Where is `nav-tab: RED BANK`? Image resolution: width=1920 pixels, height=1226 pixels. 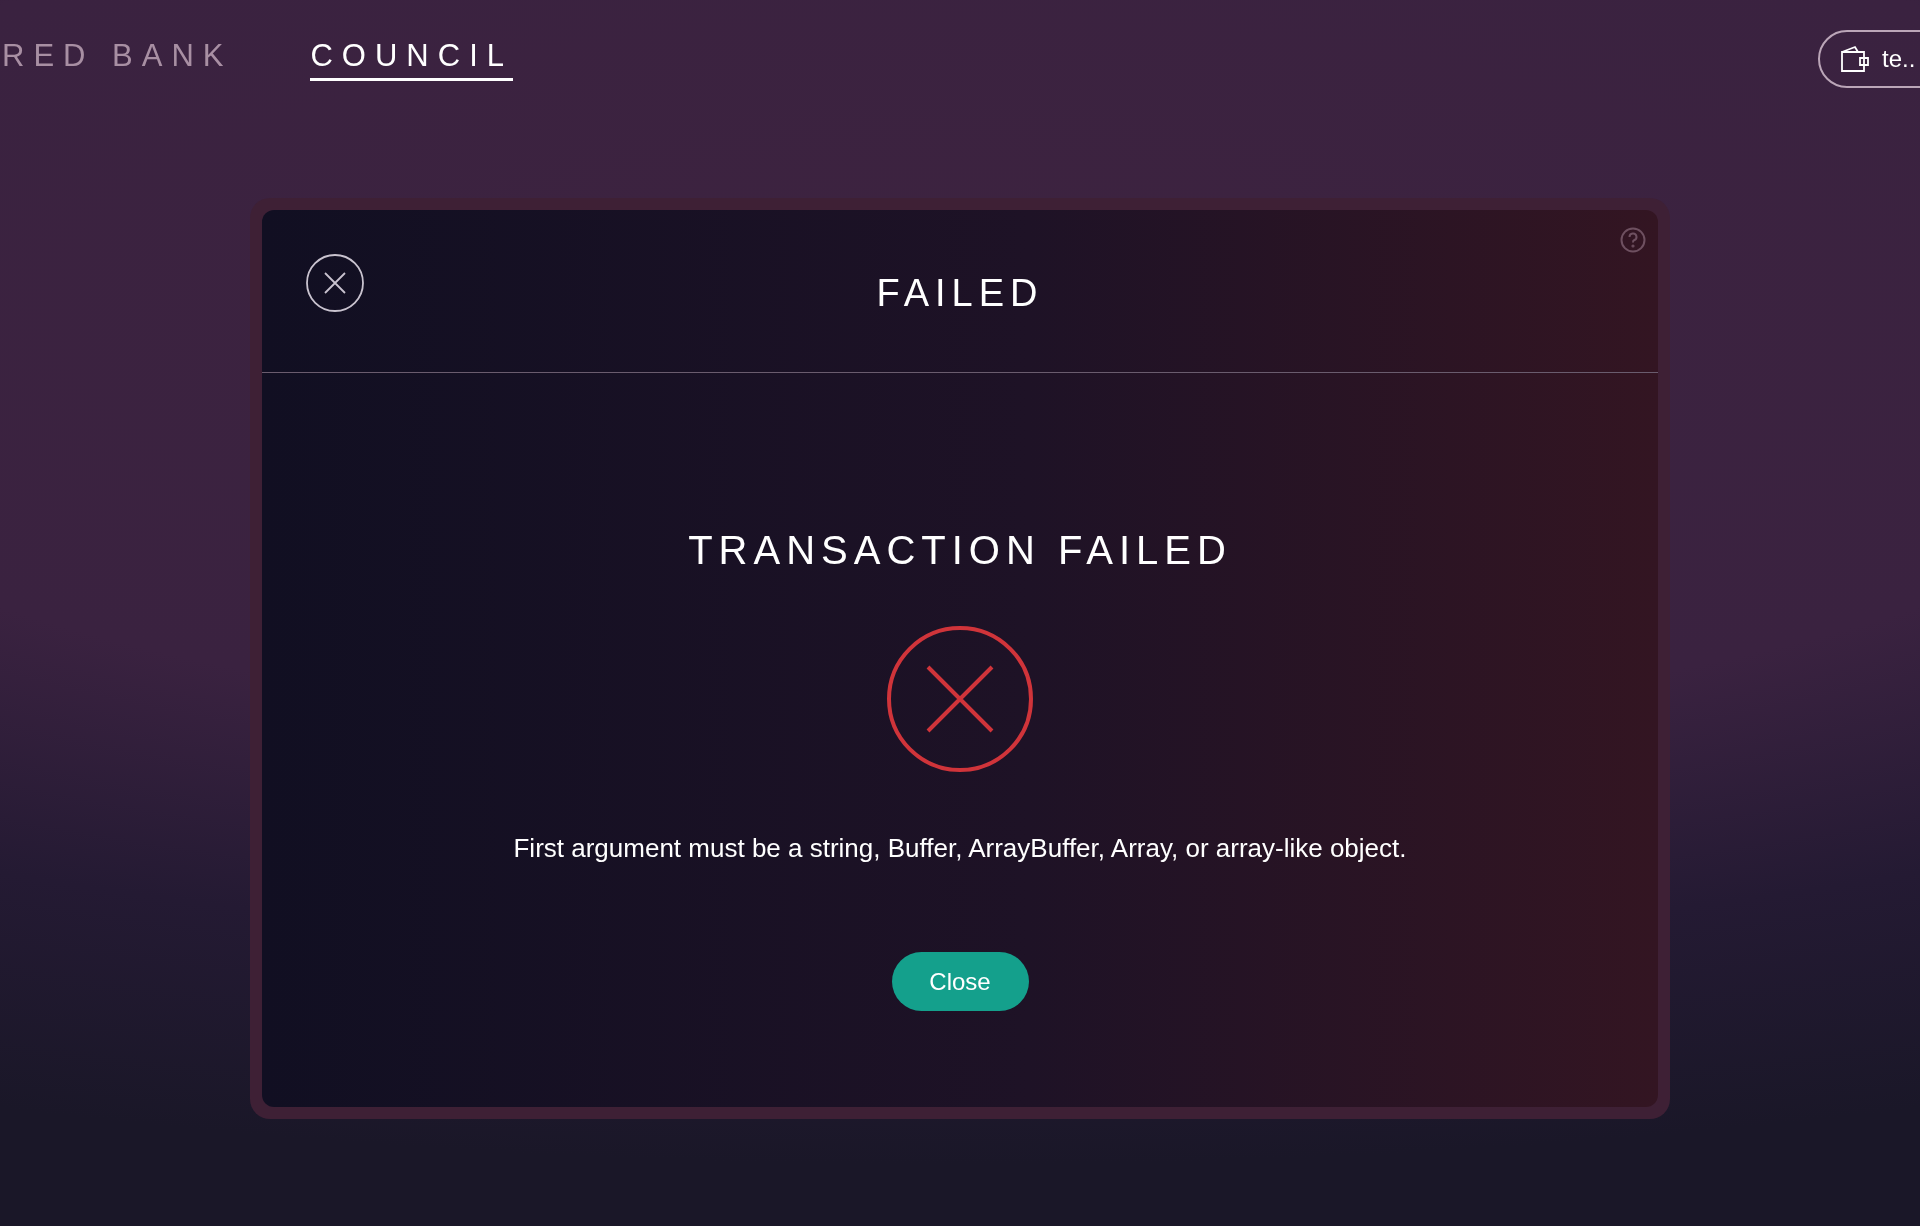
nav-tab: RED BANK is located at coordinates (117, 59).